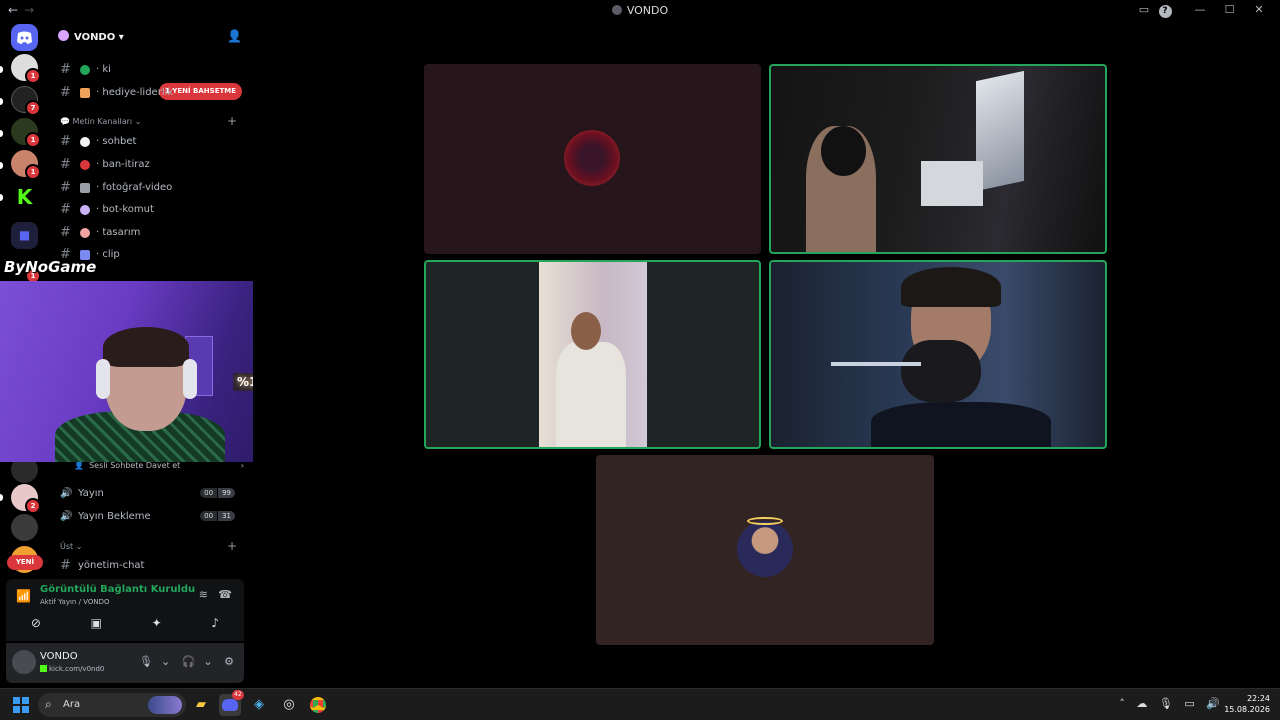  Describe the element at coordinates (24, 197) in the screenshot. I see `kick-server-icon: K` at that location.